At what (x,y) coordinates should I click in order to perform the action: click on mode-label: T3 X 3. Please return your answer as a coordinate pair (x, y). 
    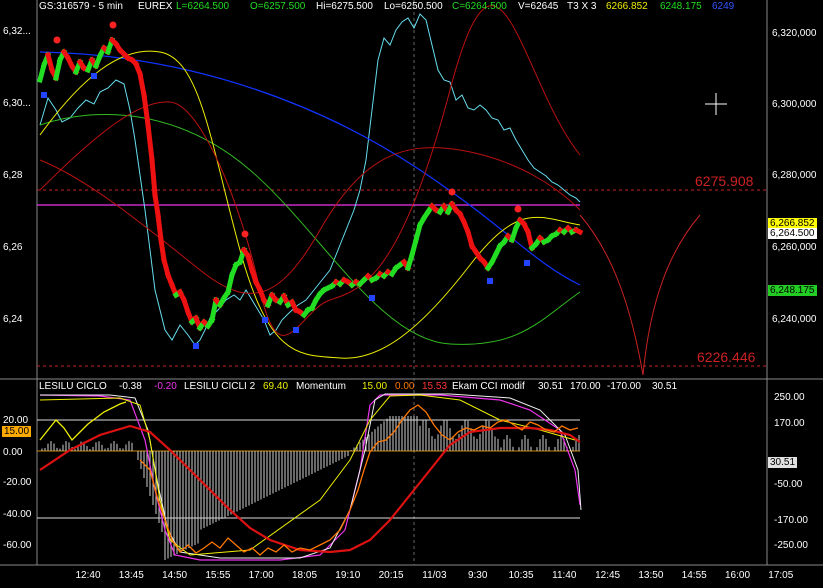
    Looking at the image, I should click on (582, 6).